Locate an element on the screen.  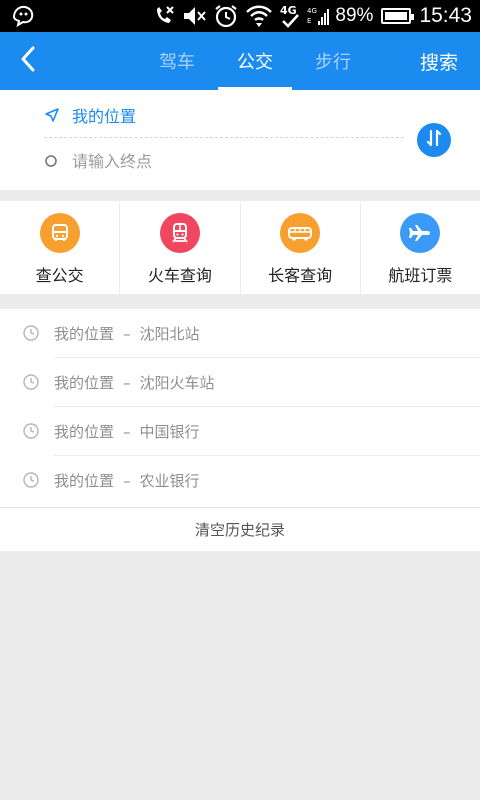
notification-icon is located at coordinates (23, 16).